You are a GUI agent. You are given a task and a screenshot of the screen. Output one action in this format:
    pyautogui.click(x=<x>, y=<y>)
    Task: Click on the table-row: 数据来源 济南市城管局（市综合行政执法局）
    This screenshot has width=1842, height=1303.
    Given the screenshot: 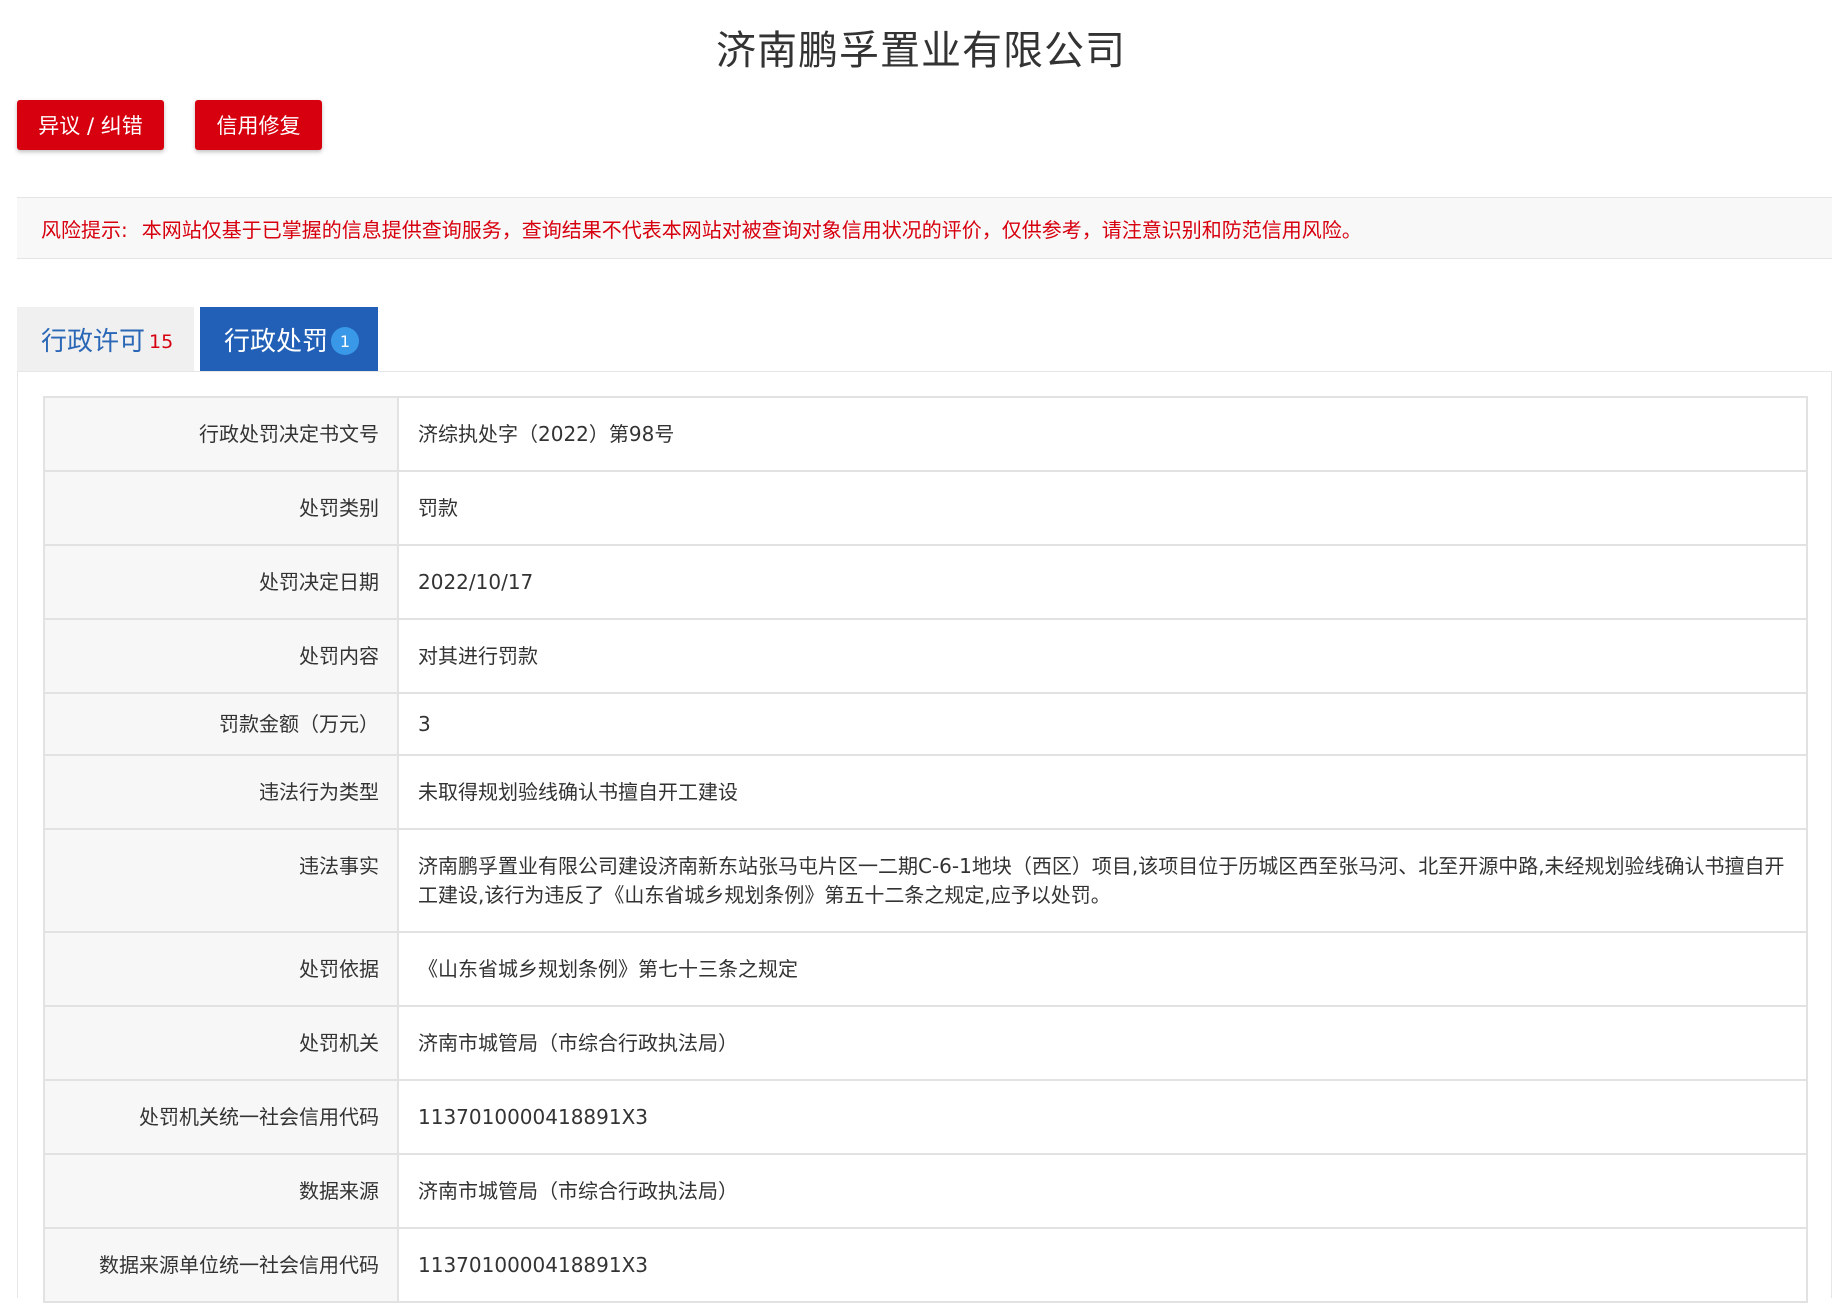 What is the action you would take?
    pyautogui.click(x=925, y=1191)
    